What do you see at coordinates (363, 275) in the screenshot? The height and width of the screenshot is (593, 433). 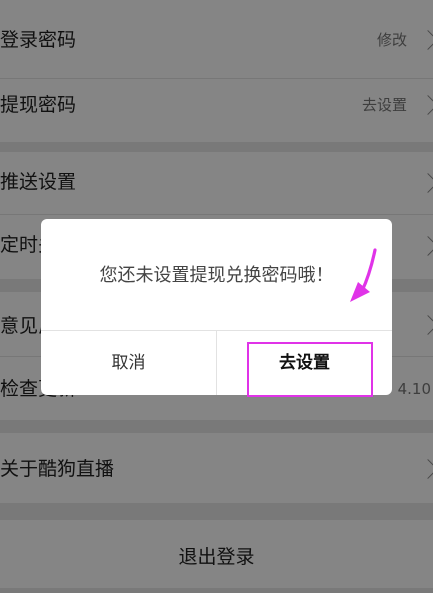 I see `annotation-arrow-icon` at bounding box center [363, 275].